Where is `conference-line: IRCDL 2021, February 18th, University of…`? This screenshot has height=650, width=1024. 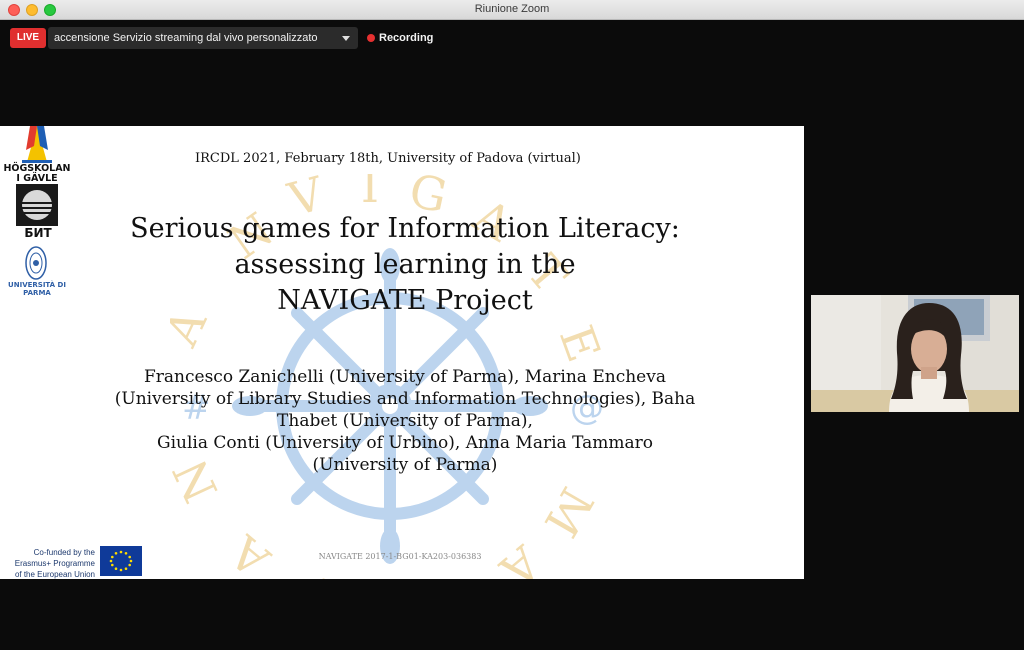
conference-line: IRCDL 2021, February 18th, University of… is located at coordinates (388, 158).